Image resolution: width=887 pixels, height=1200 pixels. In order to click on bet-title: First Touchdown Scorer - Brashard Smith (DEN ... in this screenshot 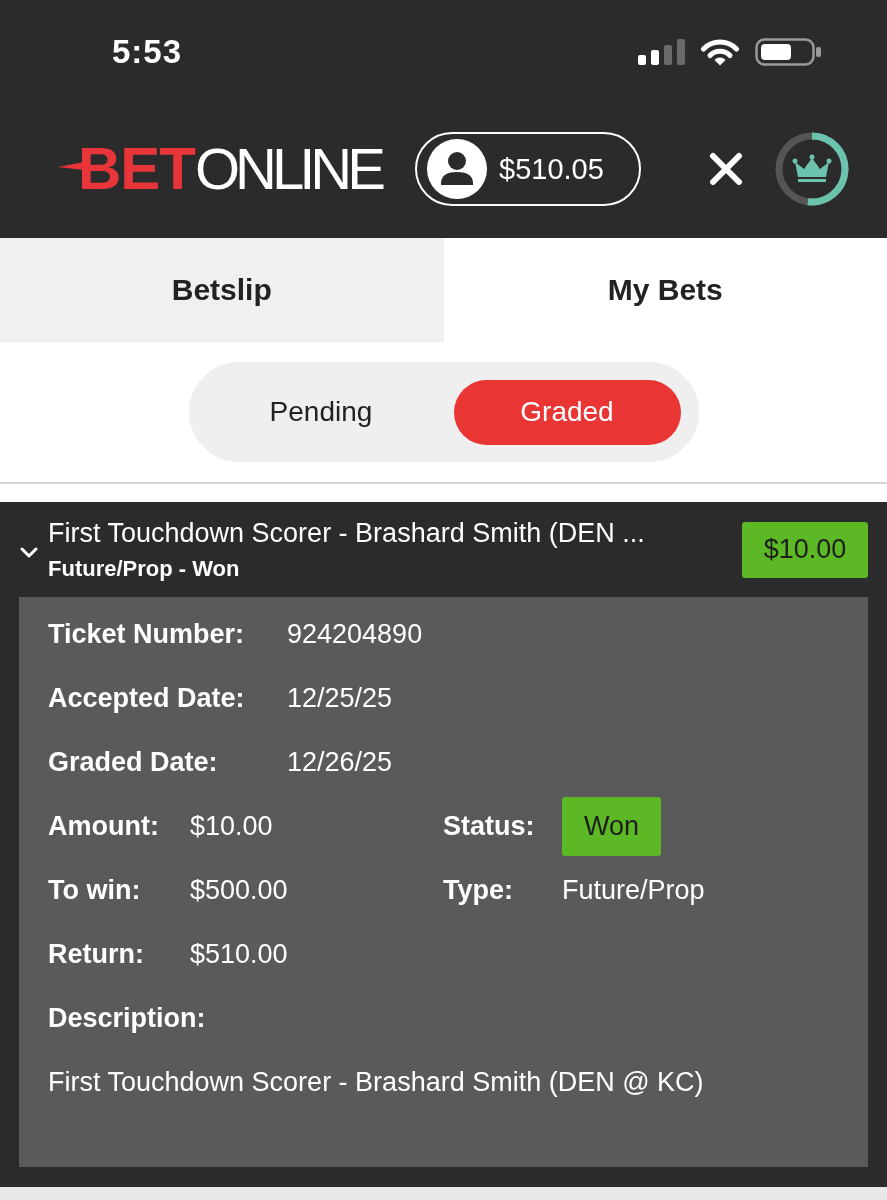, I will do `click(346, 533)`.